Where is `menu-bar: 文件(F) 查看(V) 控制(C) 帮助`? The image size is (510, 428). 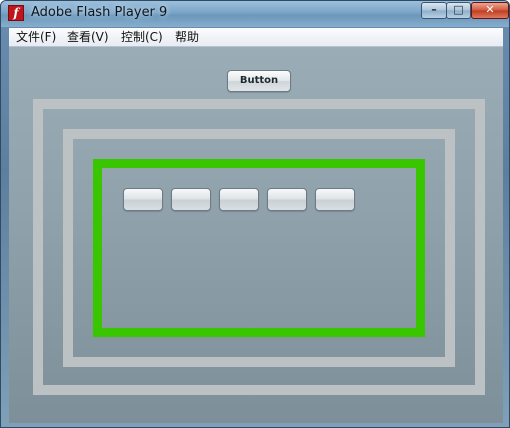
menu-bar: 文件(F) 查看(V) 控制(C) 帮助 is located at coordinates (256, 37).